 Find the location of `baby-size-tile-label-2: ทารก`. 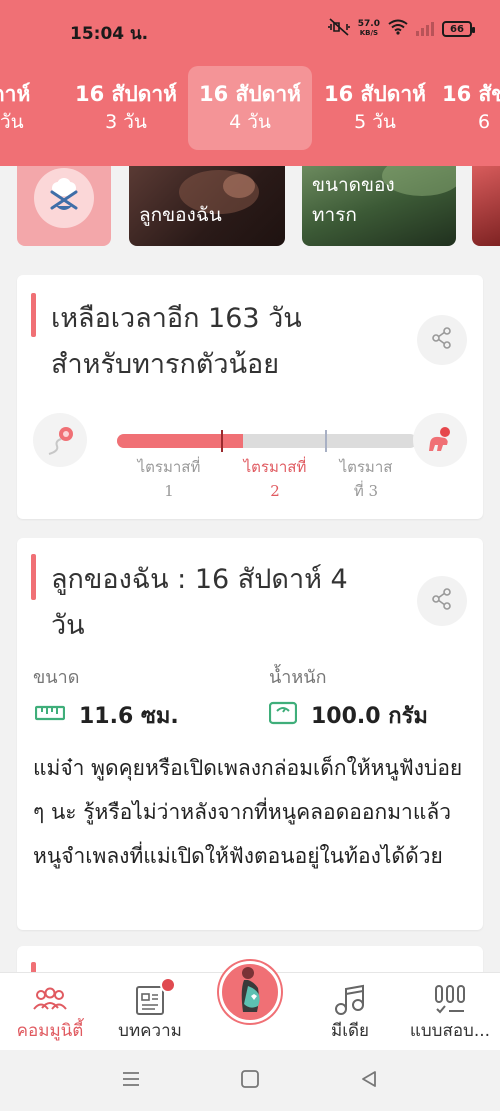

baby-size-tile-label-2: ทารก is located at coordinates (334, 215).